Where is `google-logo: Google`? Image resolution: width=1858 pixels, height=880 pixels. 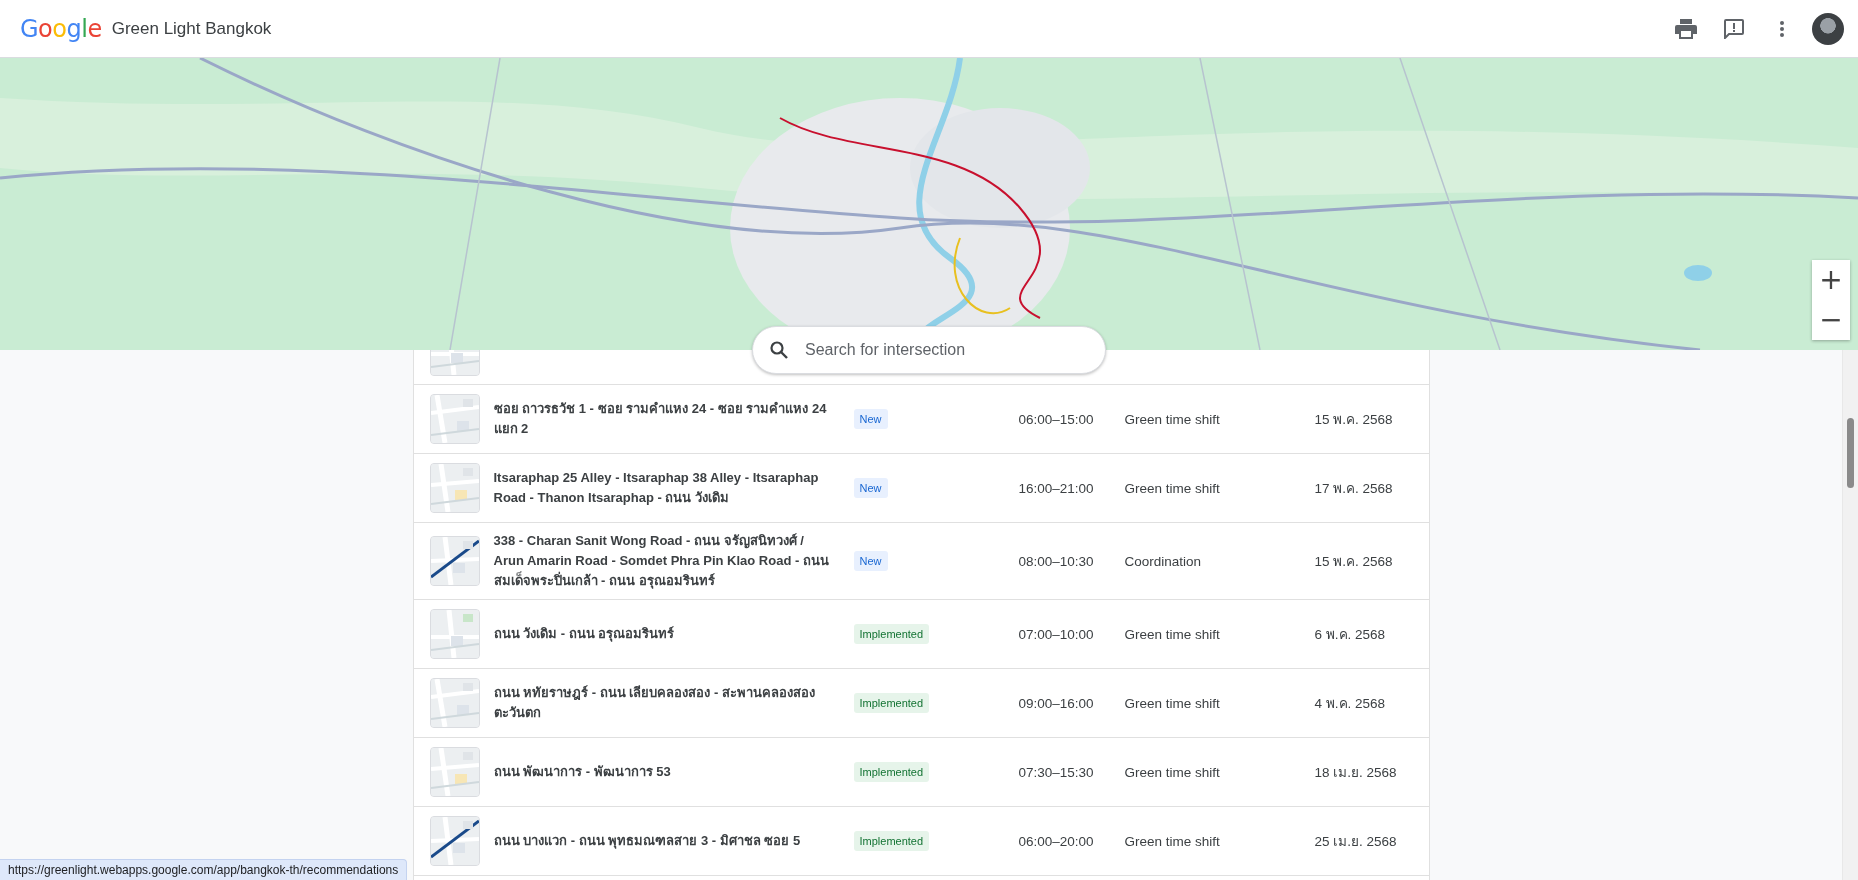 google-logo: Google is located at coordinates (61, 28).